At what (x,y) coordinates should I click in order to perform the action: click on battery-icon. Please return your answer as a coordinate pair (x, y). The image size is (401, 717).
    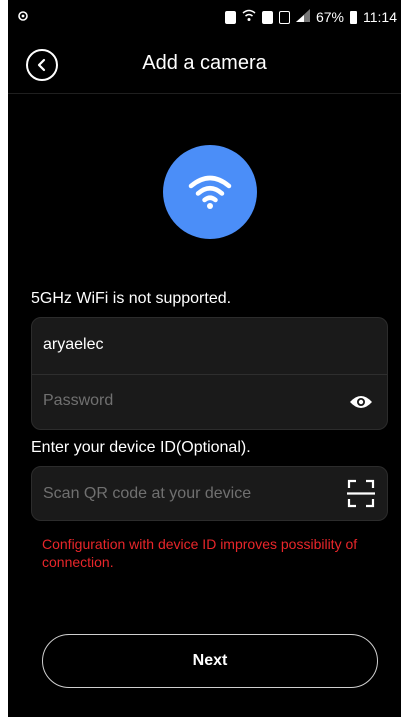
    Looking at the image, I should click on (353, 17).